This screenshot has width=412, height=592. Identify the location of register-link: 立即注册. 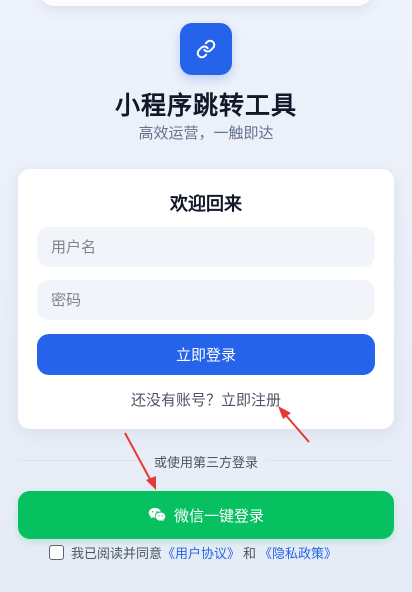
(251, 400).